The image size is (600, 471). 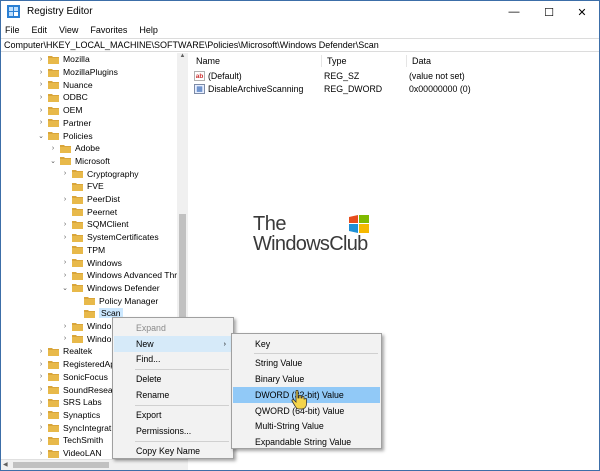 I want to click on tree-item: ⌄ Policies, so click(x=65, y=135).